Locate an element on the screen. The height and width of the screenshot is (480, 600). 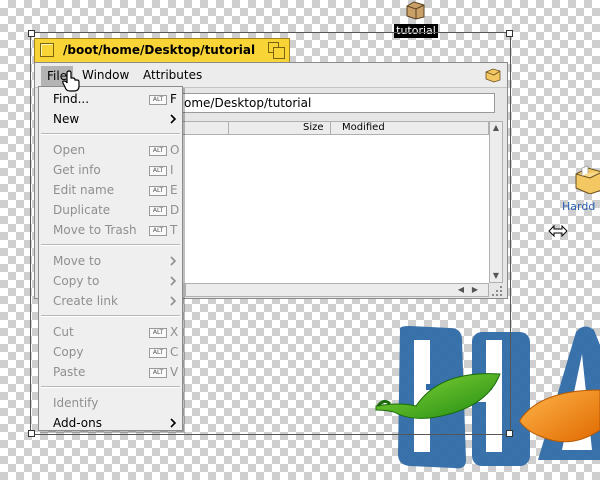
scroll-left-arrow-icon: ◀ is located at coordinates (461, 290).